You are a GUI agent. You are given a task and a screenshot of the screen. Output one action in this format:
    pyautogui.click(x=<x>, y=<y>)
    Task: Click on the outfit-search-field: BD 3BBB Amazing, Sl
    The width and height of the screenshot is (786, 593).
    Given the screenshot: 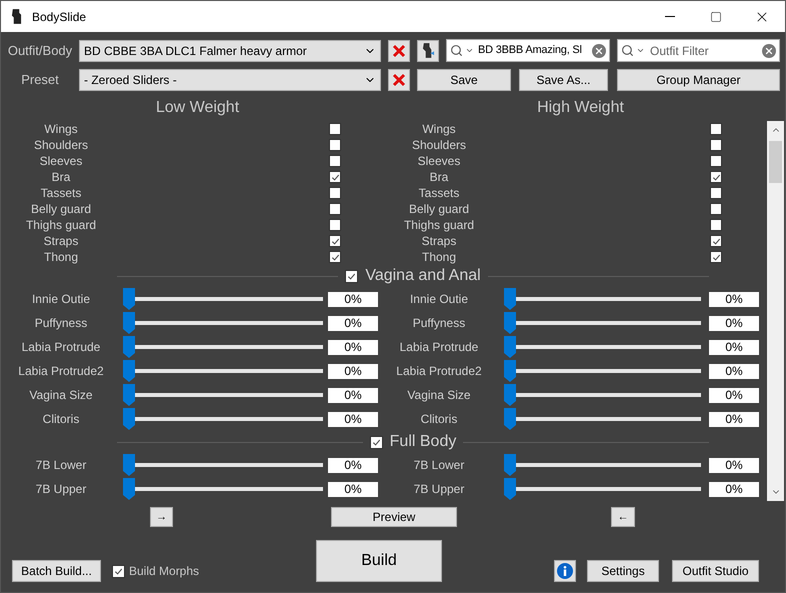 What is the action you would take?
    pyautogui.click(x=528, y=50)
    